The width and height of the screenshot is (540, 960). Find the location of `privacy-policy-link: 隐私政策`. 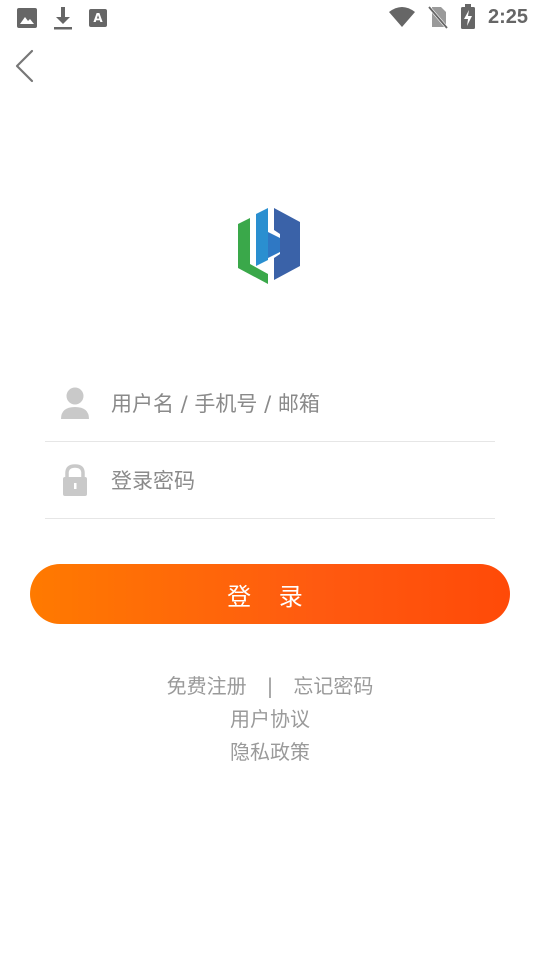

privacy-policy-link: 隐私政策 is located at coordinates (270, 752).